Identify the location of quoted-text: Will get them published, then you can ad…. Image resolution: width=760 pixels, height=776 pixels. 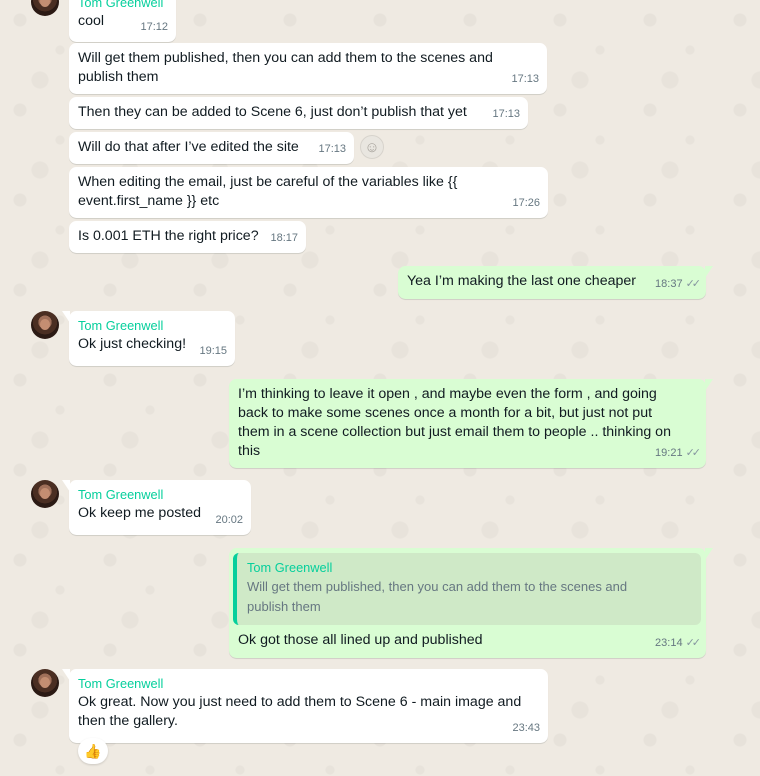
(437, 596).